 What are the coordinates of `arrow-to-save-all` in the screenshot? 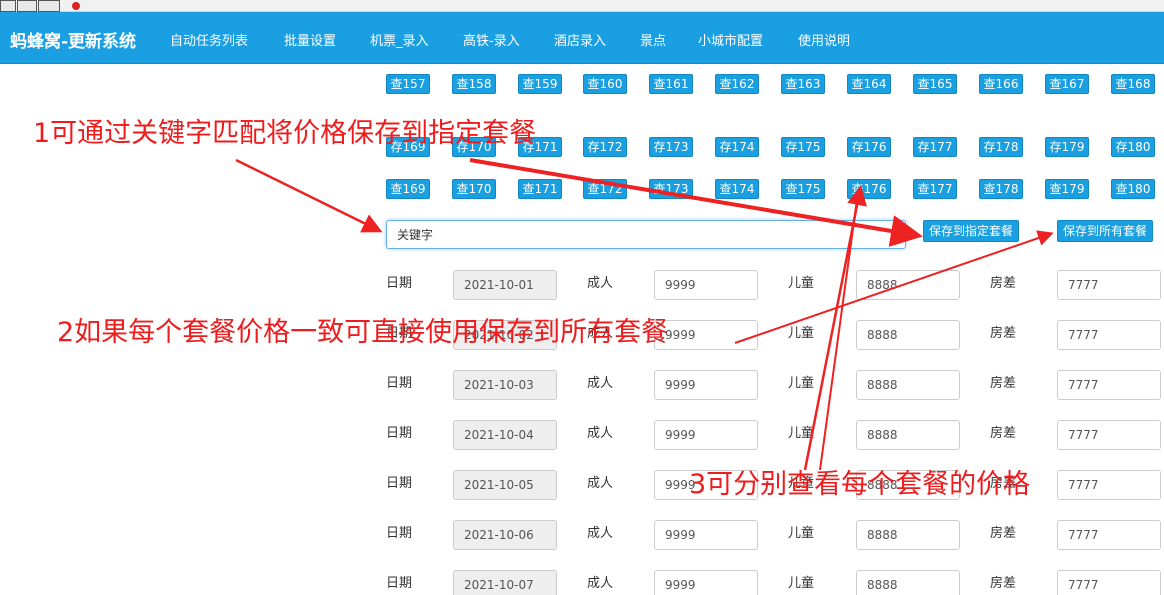 It's located at (894, 287).